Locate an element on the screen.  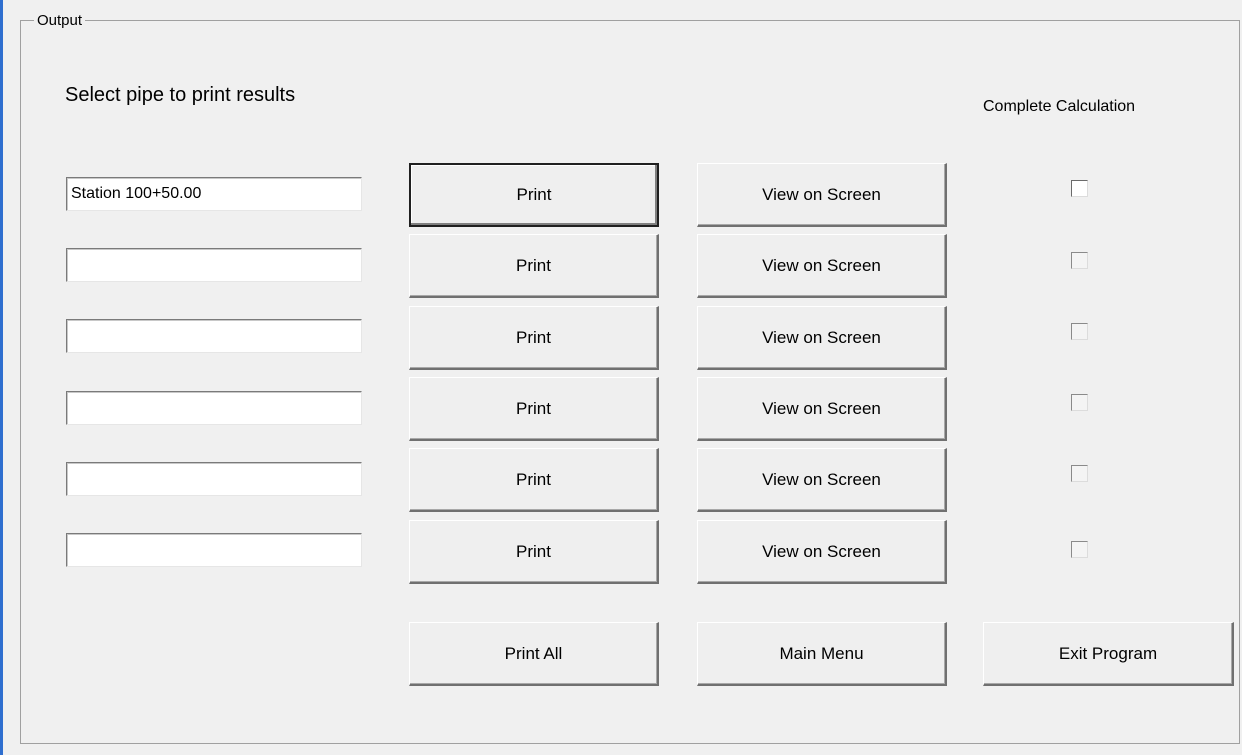
print-button-5: Print is located at coordinates (534, 480).